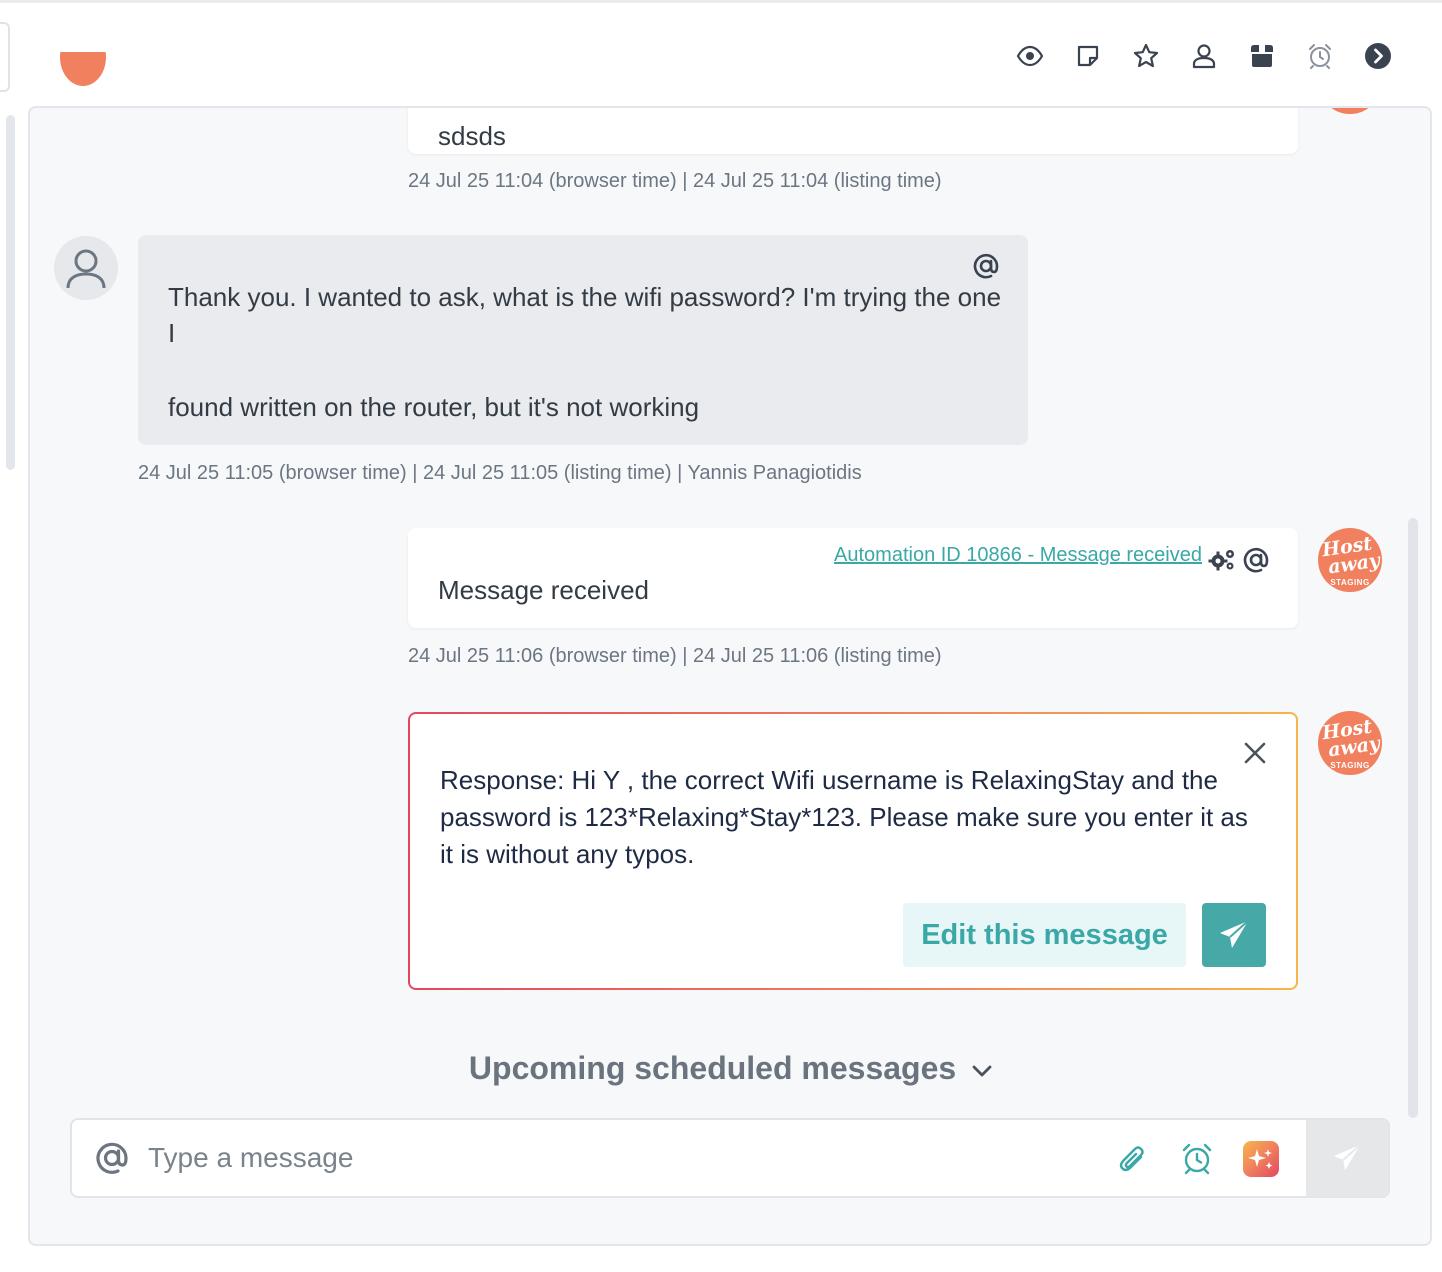 Image resolution: width=1442 pixels, height=1272 pixels. What do you see at coordinates (472, 136) in the screenshot?
I see `message-text: sdsds` at bounding box center [472, 136].